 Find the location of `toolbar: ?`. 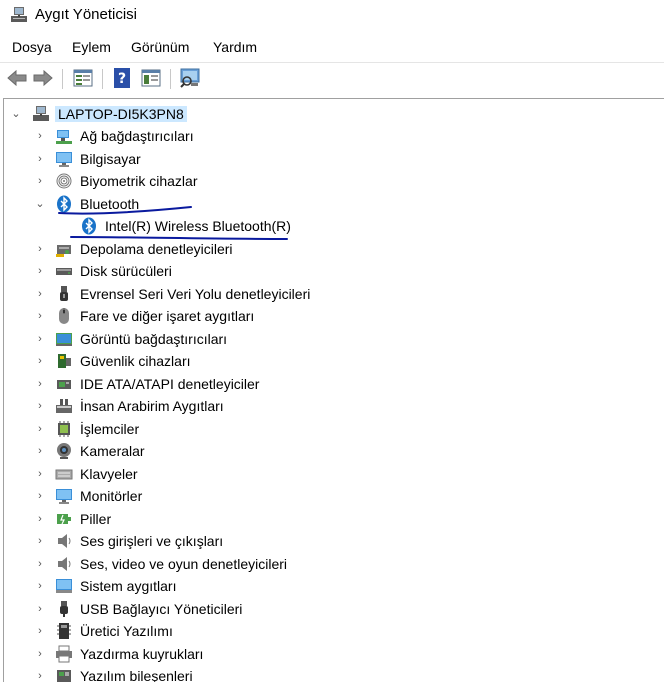

toolbar: ? is located at coordinates (332, 77).